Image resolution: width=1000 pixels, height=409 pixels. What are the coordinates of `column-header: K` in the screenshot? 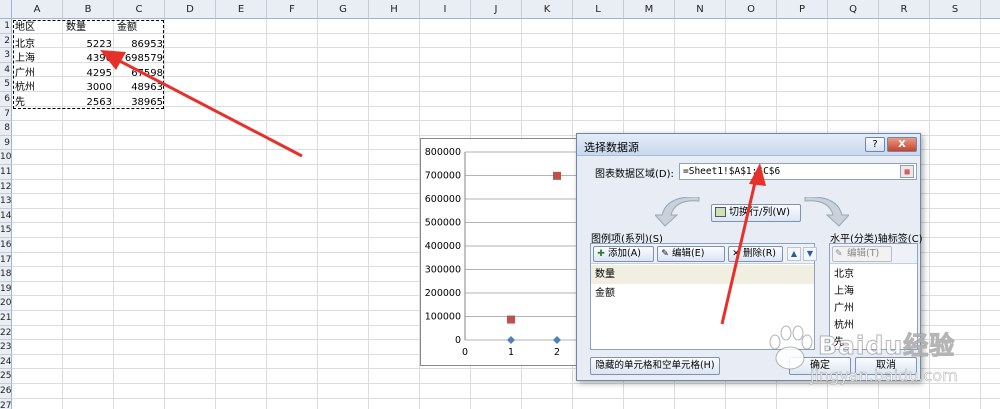 It's located at (547, 9).